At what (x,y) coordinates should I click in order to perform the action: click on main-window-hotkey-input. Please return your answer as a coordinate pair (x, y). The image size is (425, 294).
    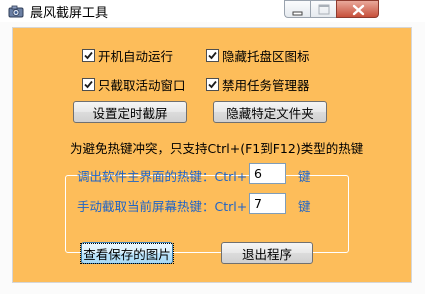
    Looking at the image, I should click on (267, 173).